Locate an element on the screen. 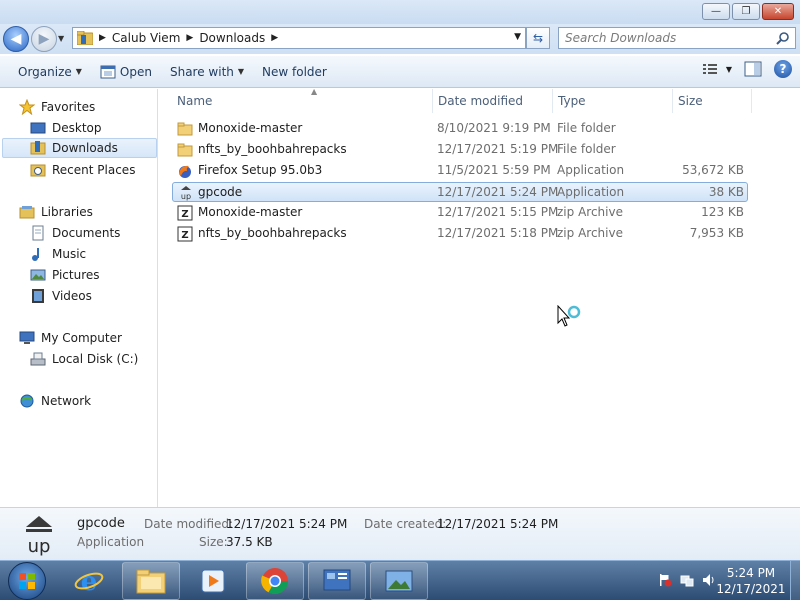  taskbar-image-viewer is located at coordinates (399, 581).